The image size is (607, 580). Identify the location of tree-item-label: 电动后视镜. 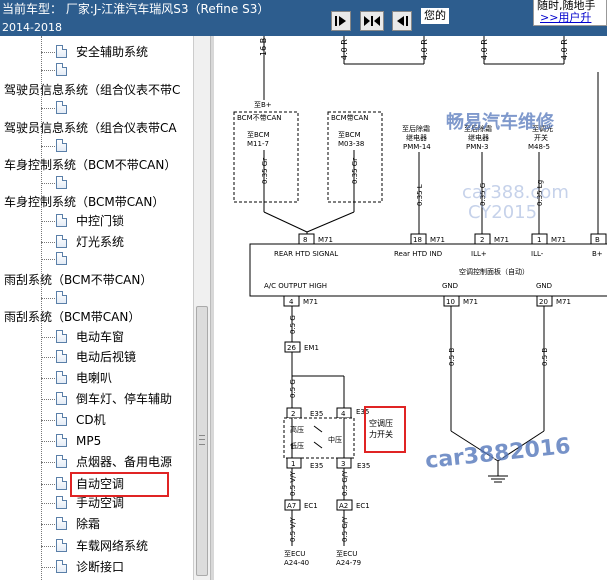
(106, 357).